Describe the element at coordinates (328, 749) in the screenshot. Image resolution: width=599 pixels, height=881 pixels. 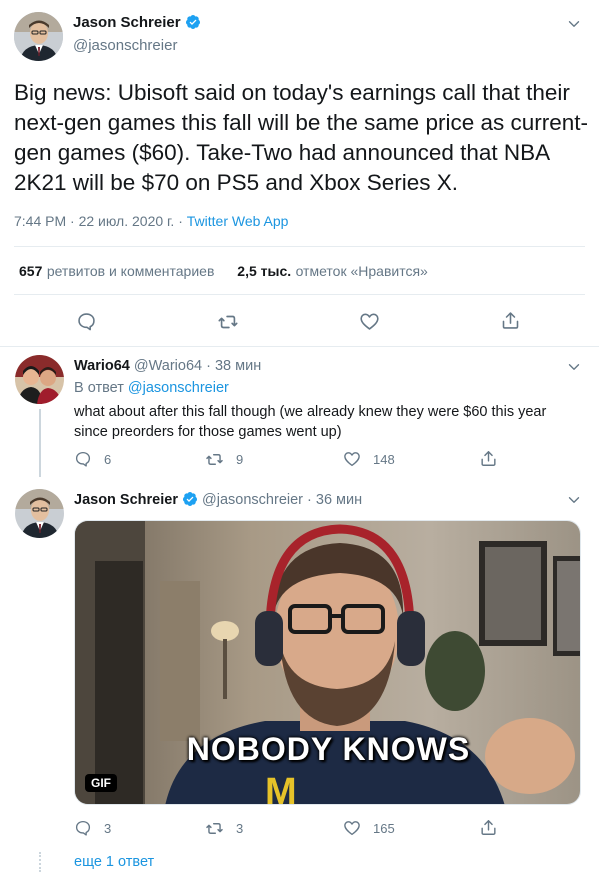
I see `gif-caption: NOBODY KNOWS` at that location.